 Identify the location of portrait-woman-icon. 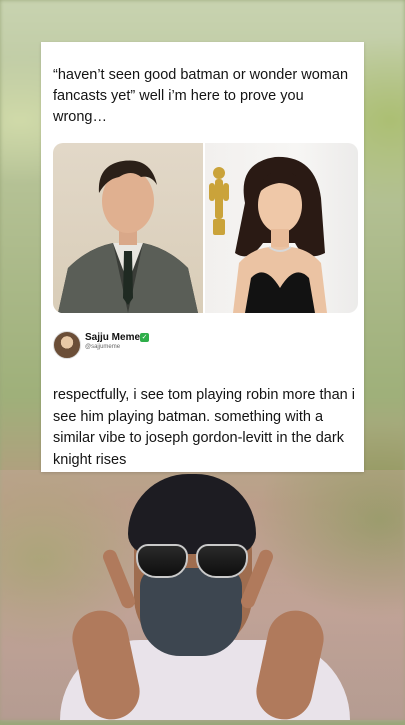
(268, 234).